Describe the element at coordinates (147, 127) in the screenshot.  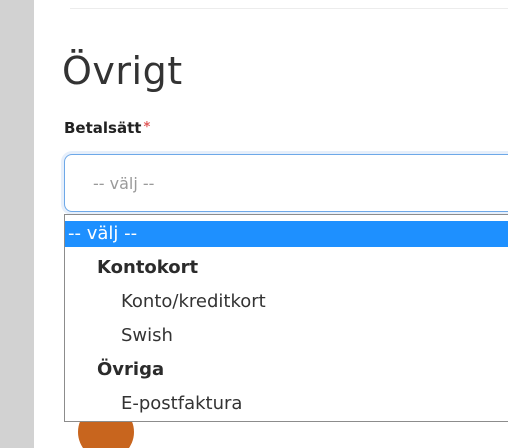
I see `required-marker: *` at that location.